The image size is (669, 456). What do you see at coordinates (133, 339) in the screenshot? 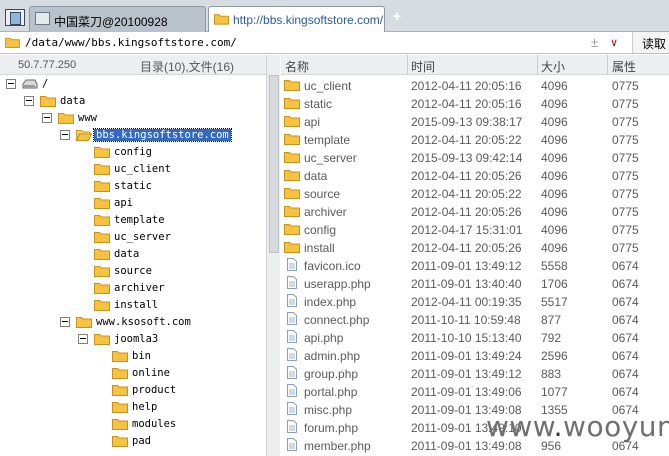
I see `tree-item: joomla3` at bounding box center [133, 339].